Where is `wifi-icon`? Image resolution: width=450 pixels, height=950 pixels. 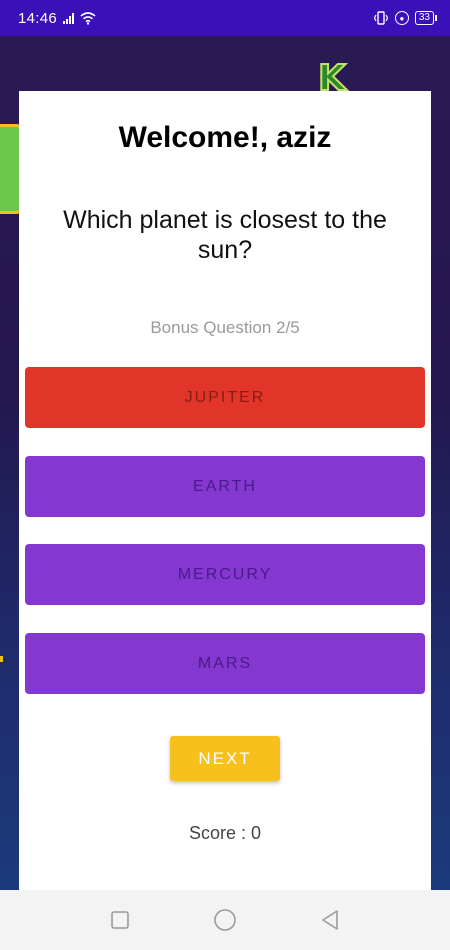 wifi-icon is located at coordinates (88, 18).